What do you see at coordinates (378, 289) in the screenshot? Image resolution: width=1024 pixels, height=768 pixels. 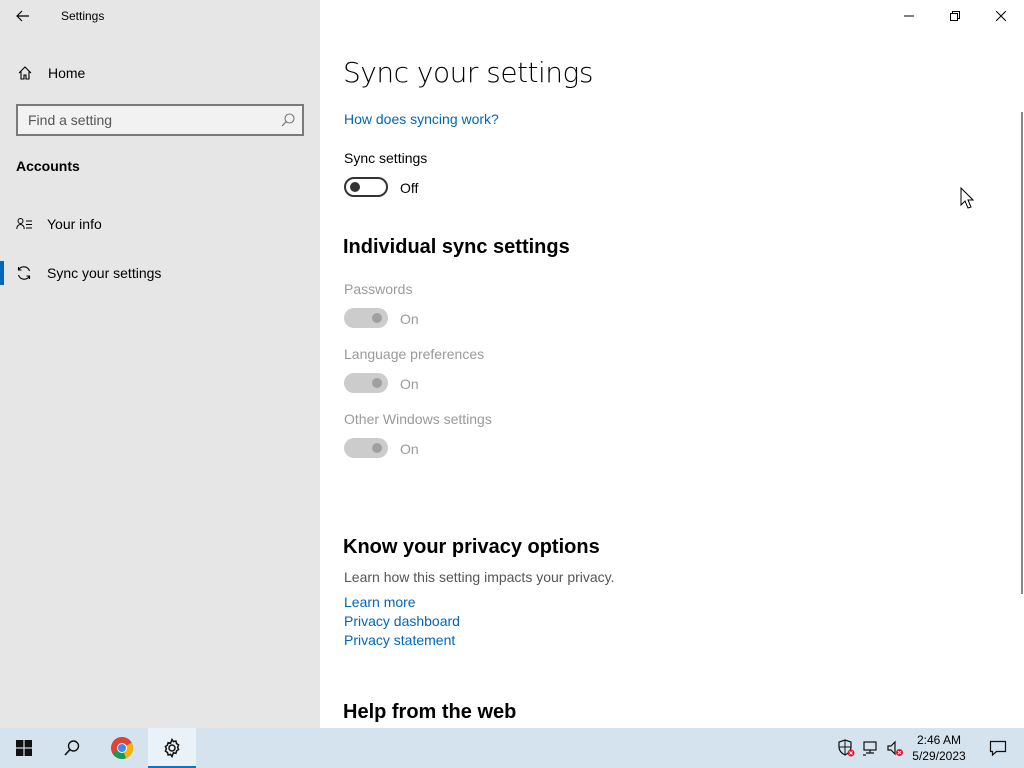 I see `passwords-label: Passwords` at bounding box center [378, 289].